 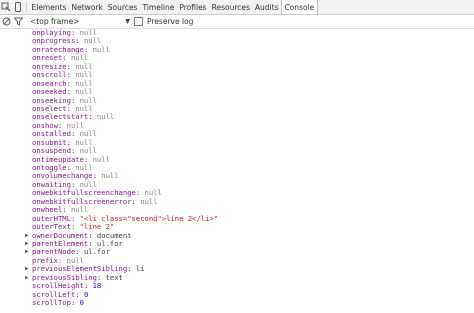 I want to click on tab-audits: Audits, so click(x=266, y=7).